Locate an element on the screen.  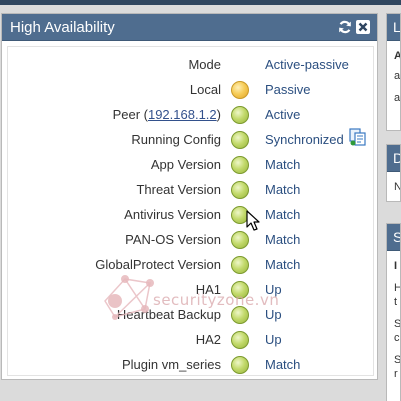
side-panel-1-line: A is located at coordinates (393, 56).